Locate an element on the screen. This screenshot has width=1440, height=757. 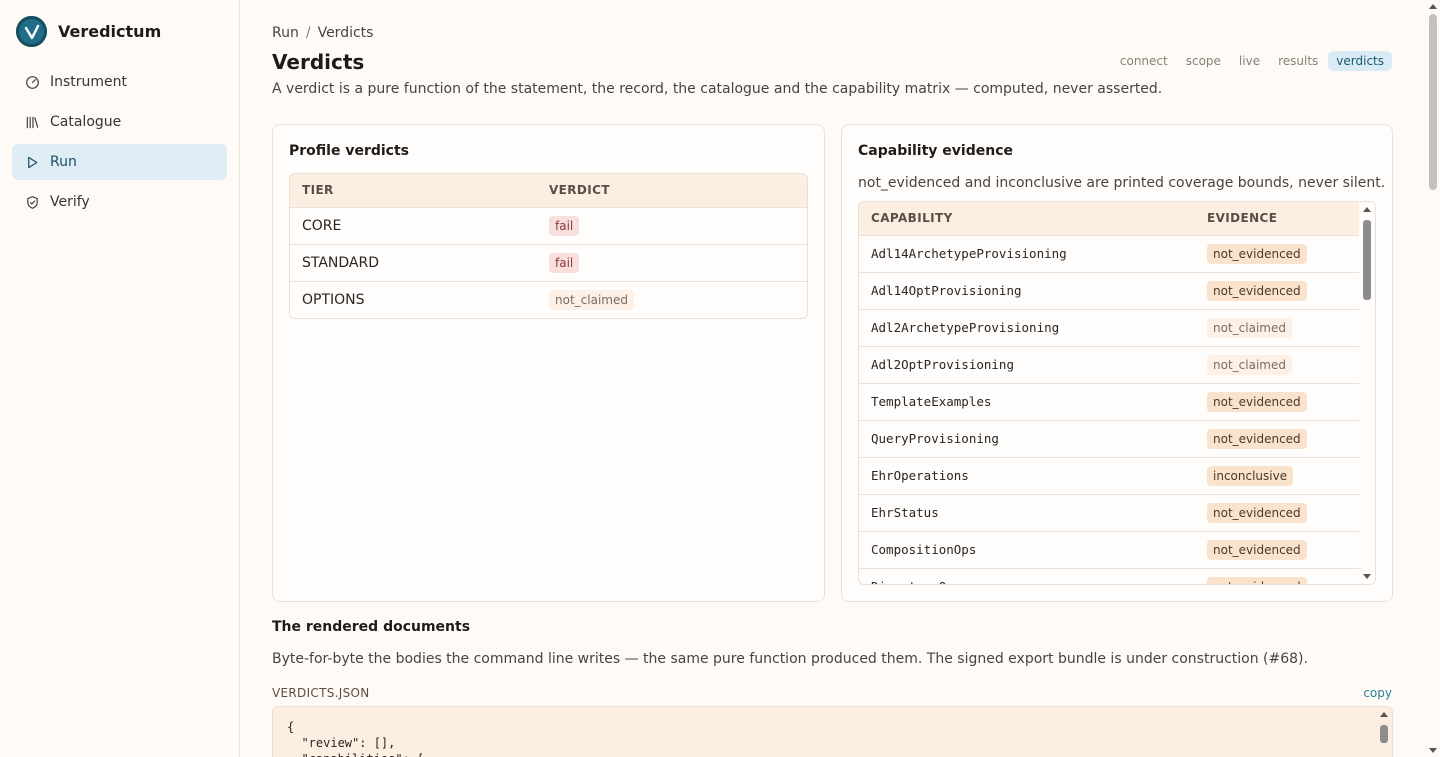
step-verdicts: verdicts is located at coordinates (1360, 61).